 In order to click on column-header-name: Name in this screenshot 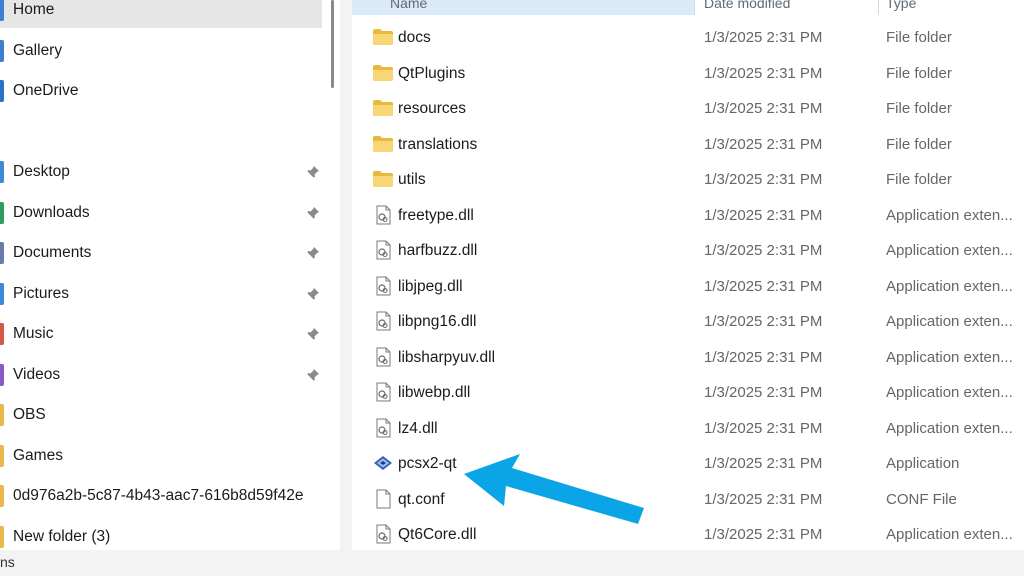, I will do `click(408, 7)`.